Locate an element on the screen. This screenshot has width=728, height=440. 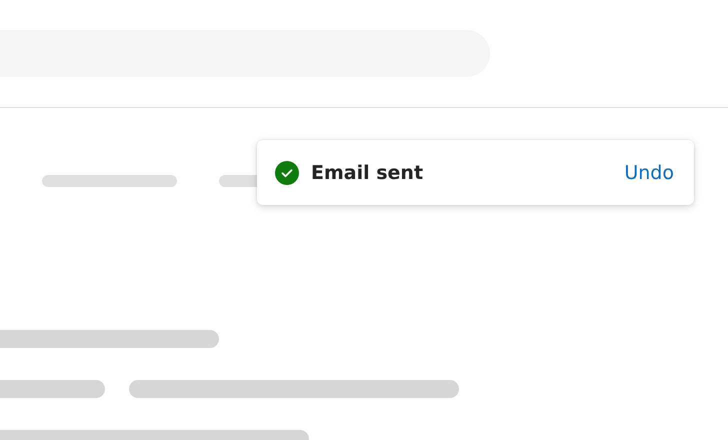
success-check-icon is located at coordinates (287, 172).